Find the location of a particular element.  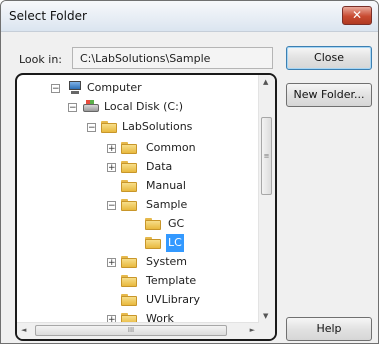

close-icon: ✕ is located at coordinates (357, 15).